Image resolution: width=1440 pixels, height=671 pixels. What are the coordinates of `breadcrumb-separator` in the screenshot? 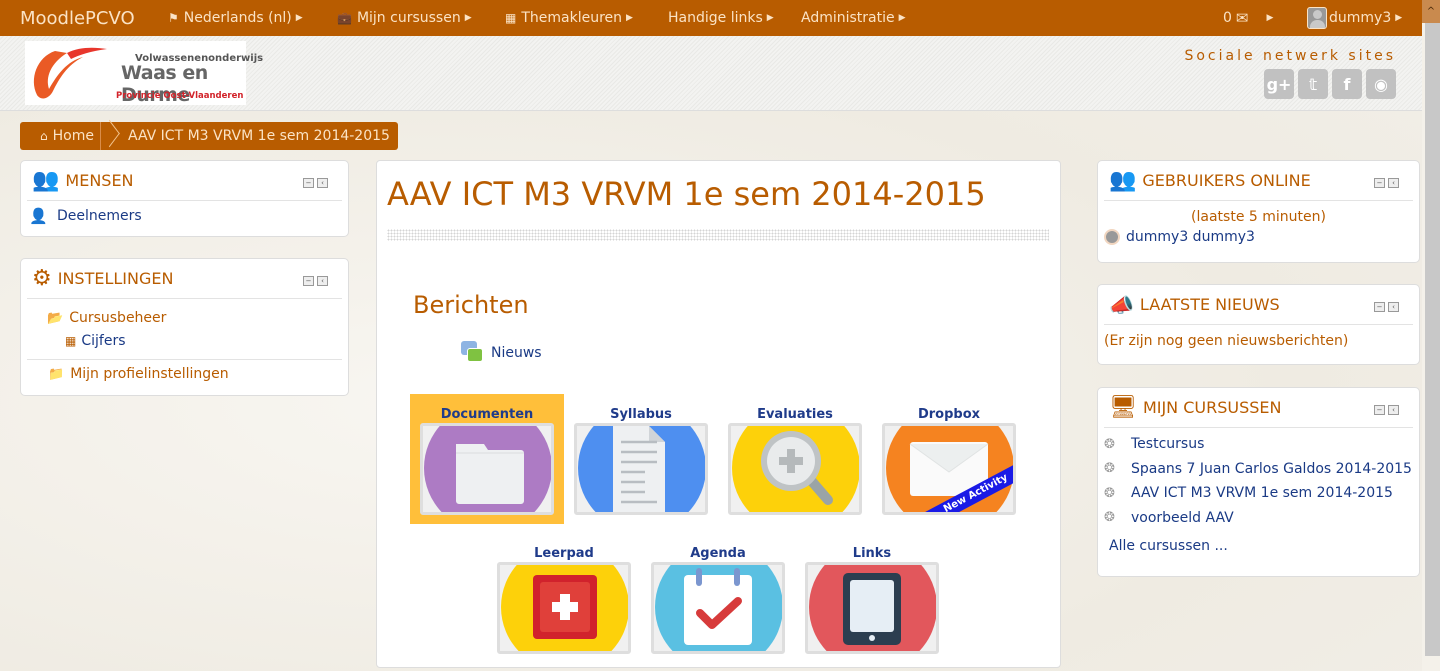 It's located at (113, 136).